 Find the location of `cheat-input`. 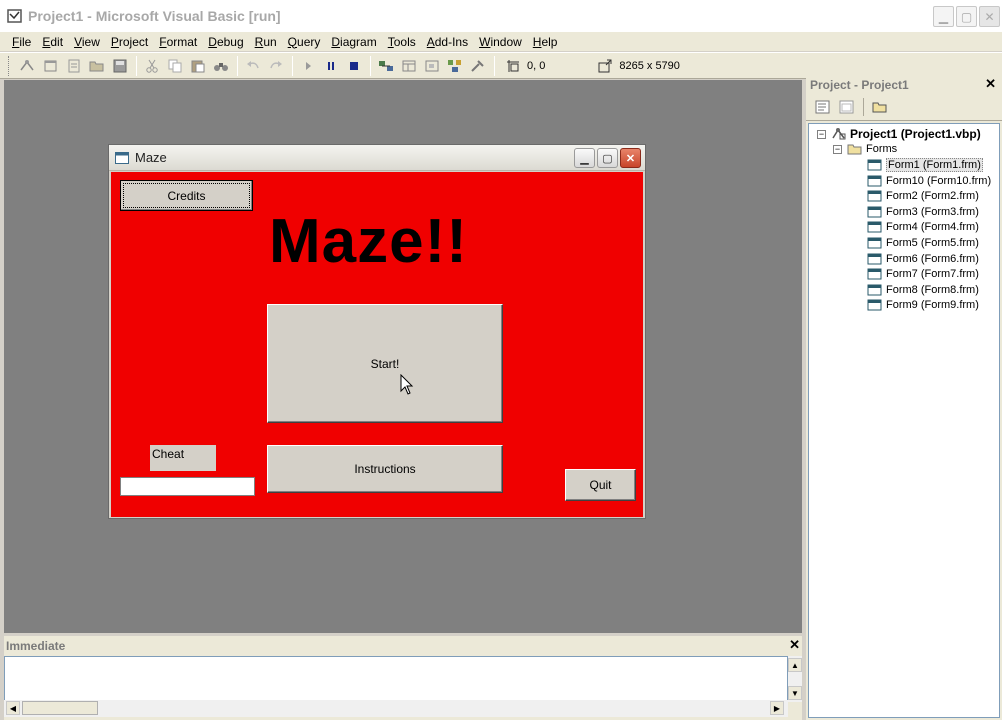

cheat-input is located at coordinates (187, 486).